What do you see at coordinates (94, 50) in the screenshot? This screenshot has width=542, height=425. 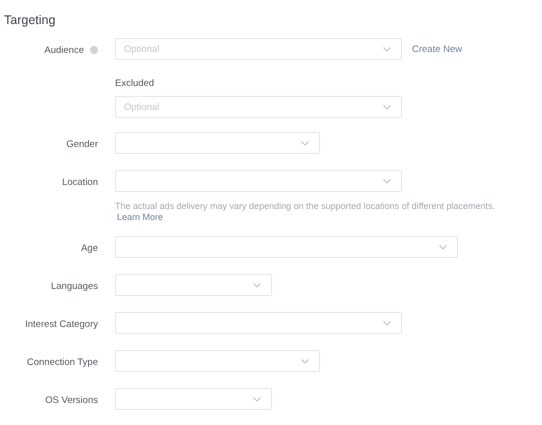 I see `help-icon` at bounding box center [94, 50].